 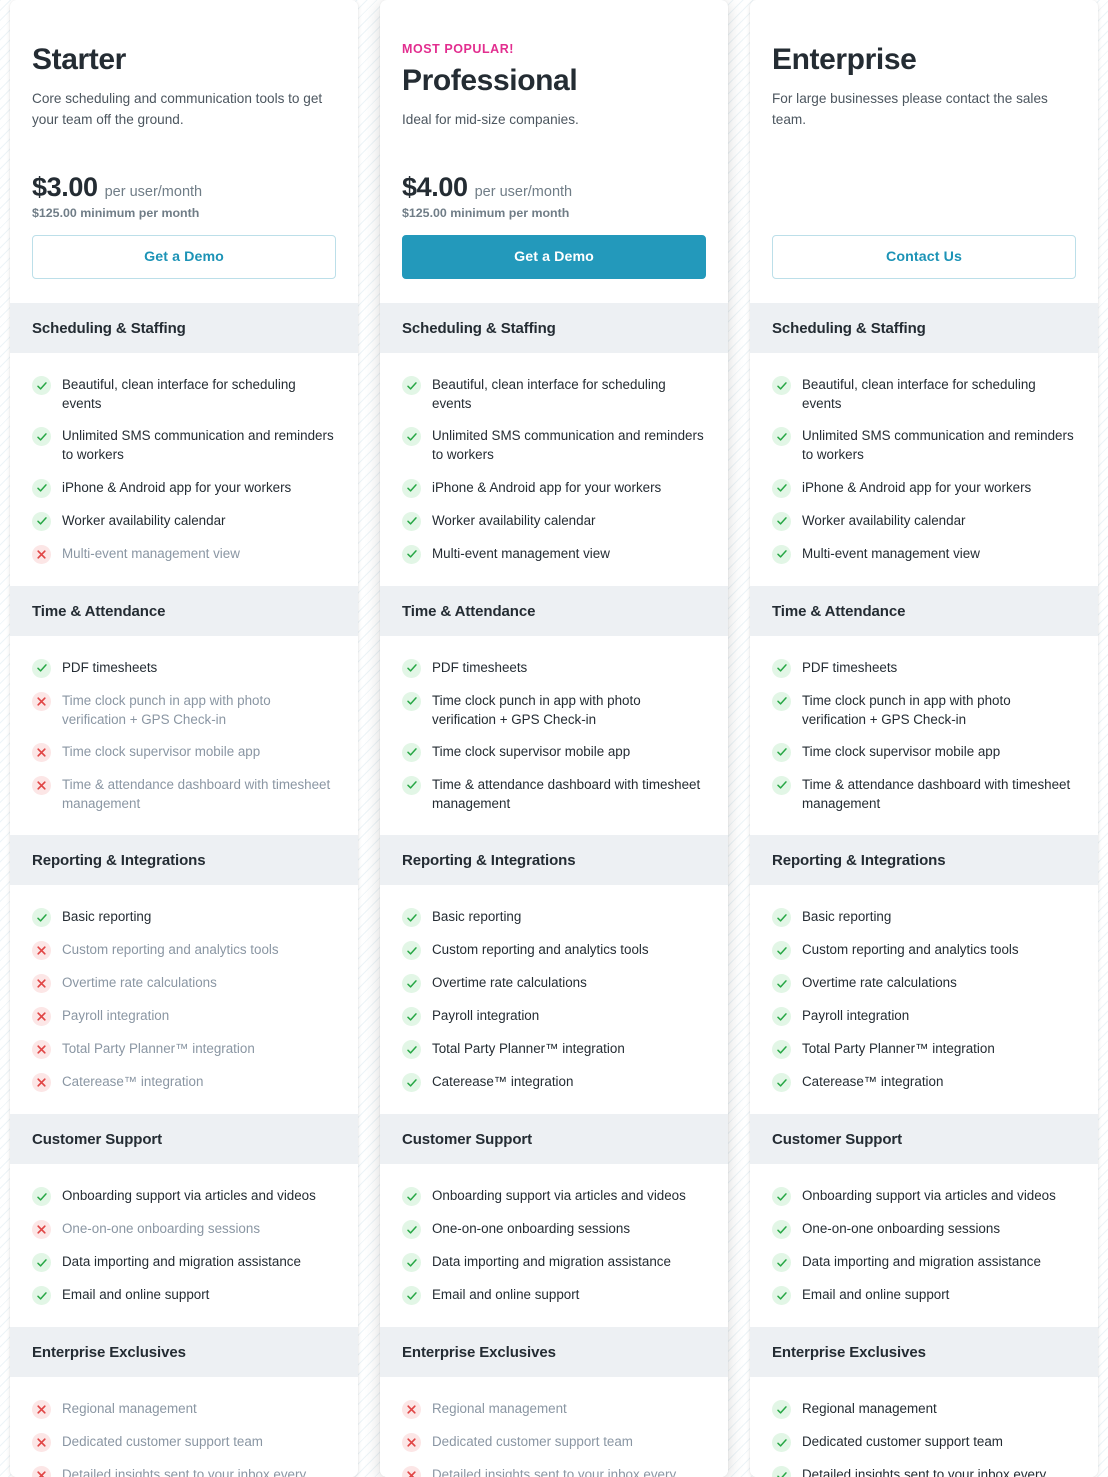 What do you see at coordinates (554, 328) in the screenshot?
I see `section-header-scheduling-staffing: Scheduling & Staffing` at bounding box center [554, 328].